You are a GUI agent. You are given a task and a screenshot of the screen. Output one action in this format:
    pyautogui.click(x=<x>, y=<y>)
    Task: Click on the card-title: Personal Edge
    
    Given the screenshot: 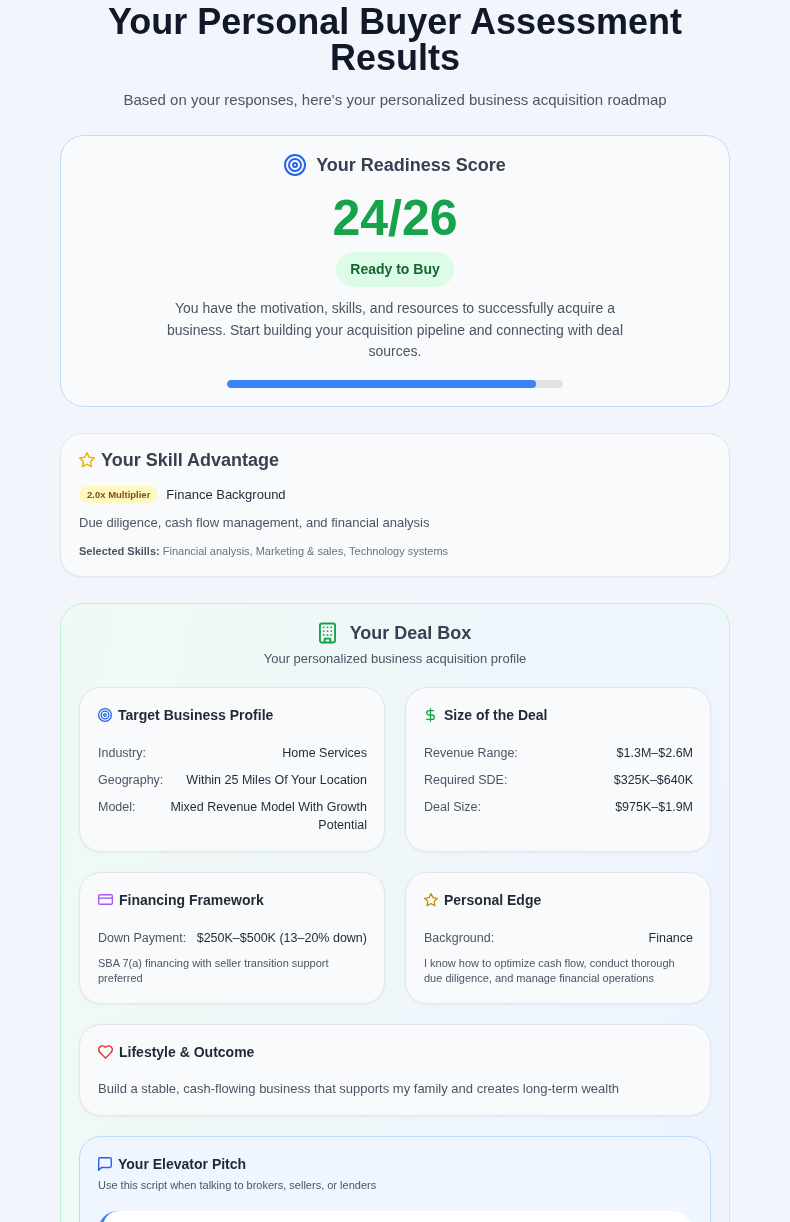 What is the action you would take?
    pyautogui.click(x=493, y=900)
    